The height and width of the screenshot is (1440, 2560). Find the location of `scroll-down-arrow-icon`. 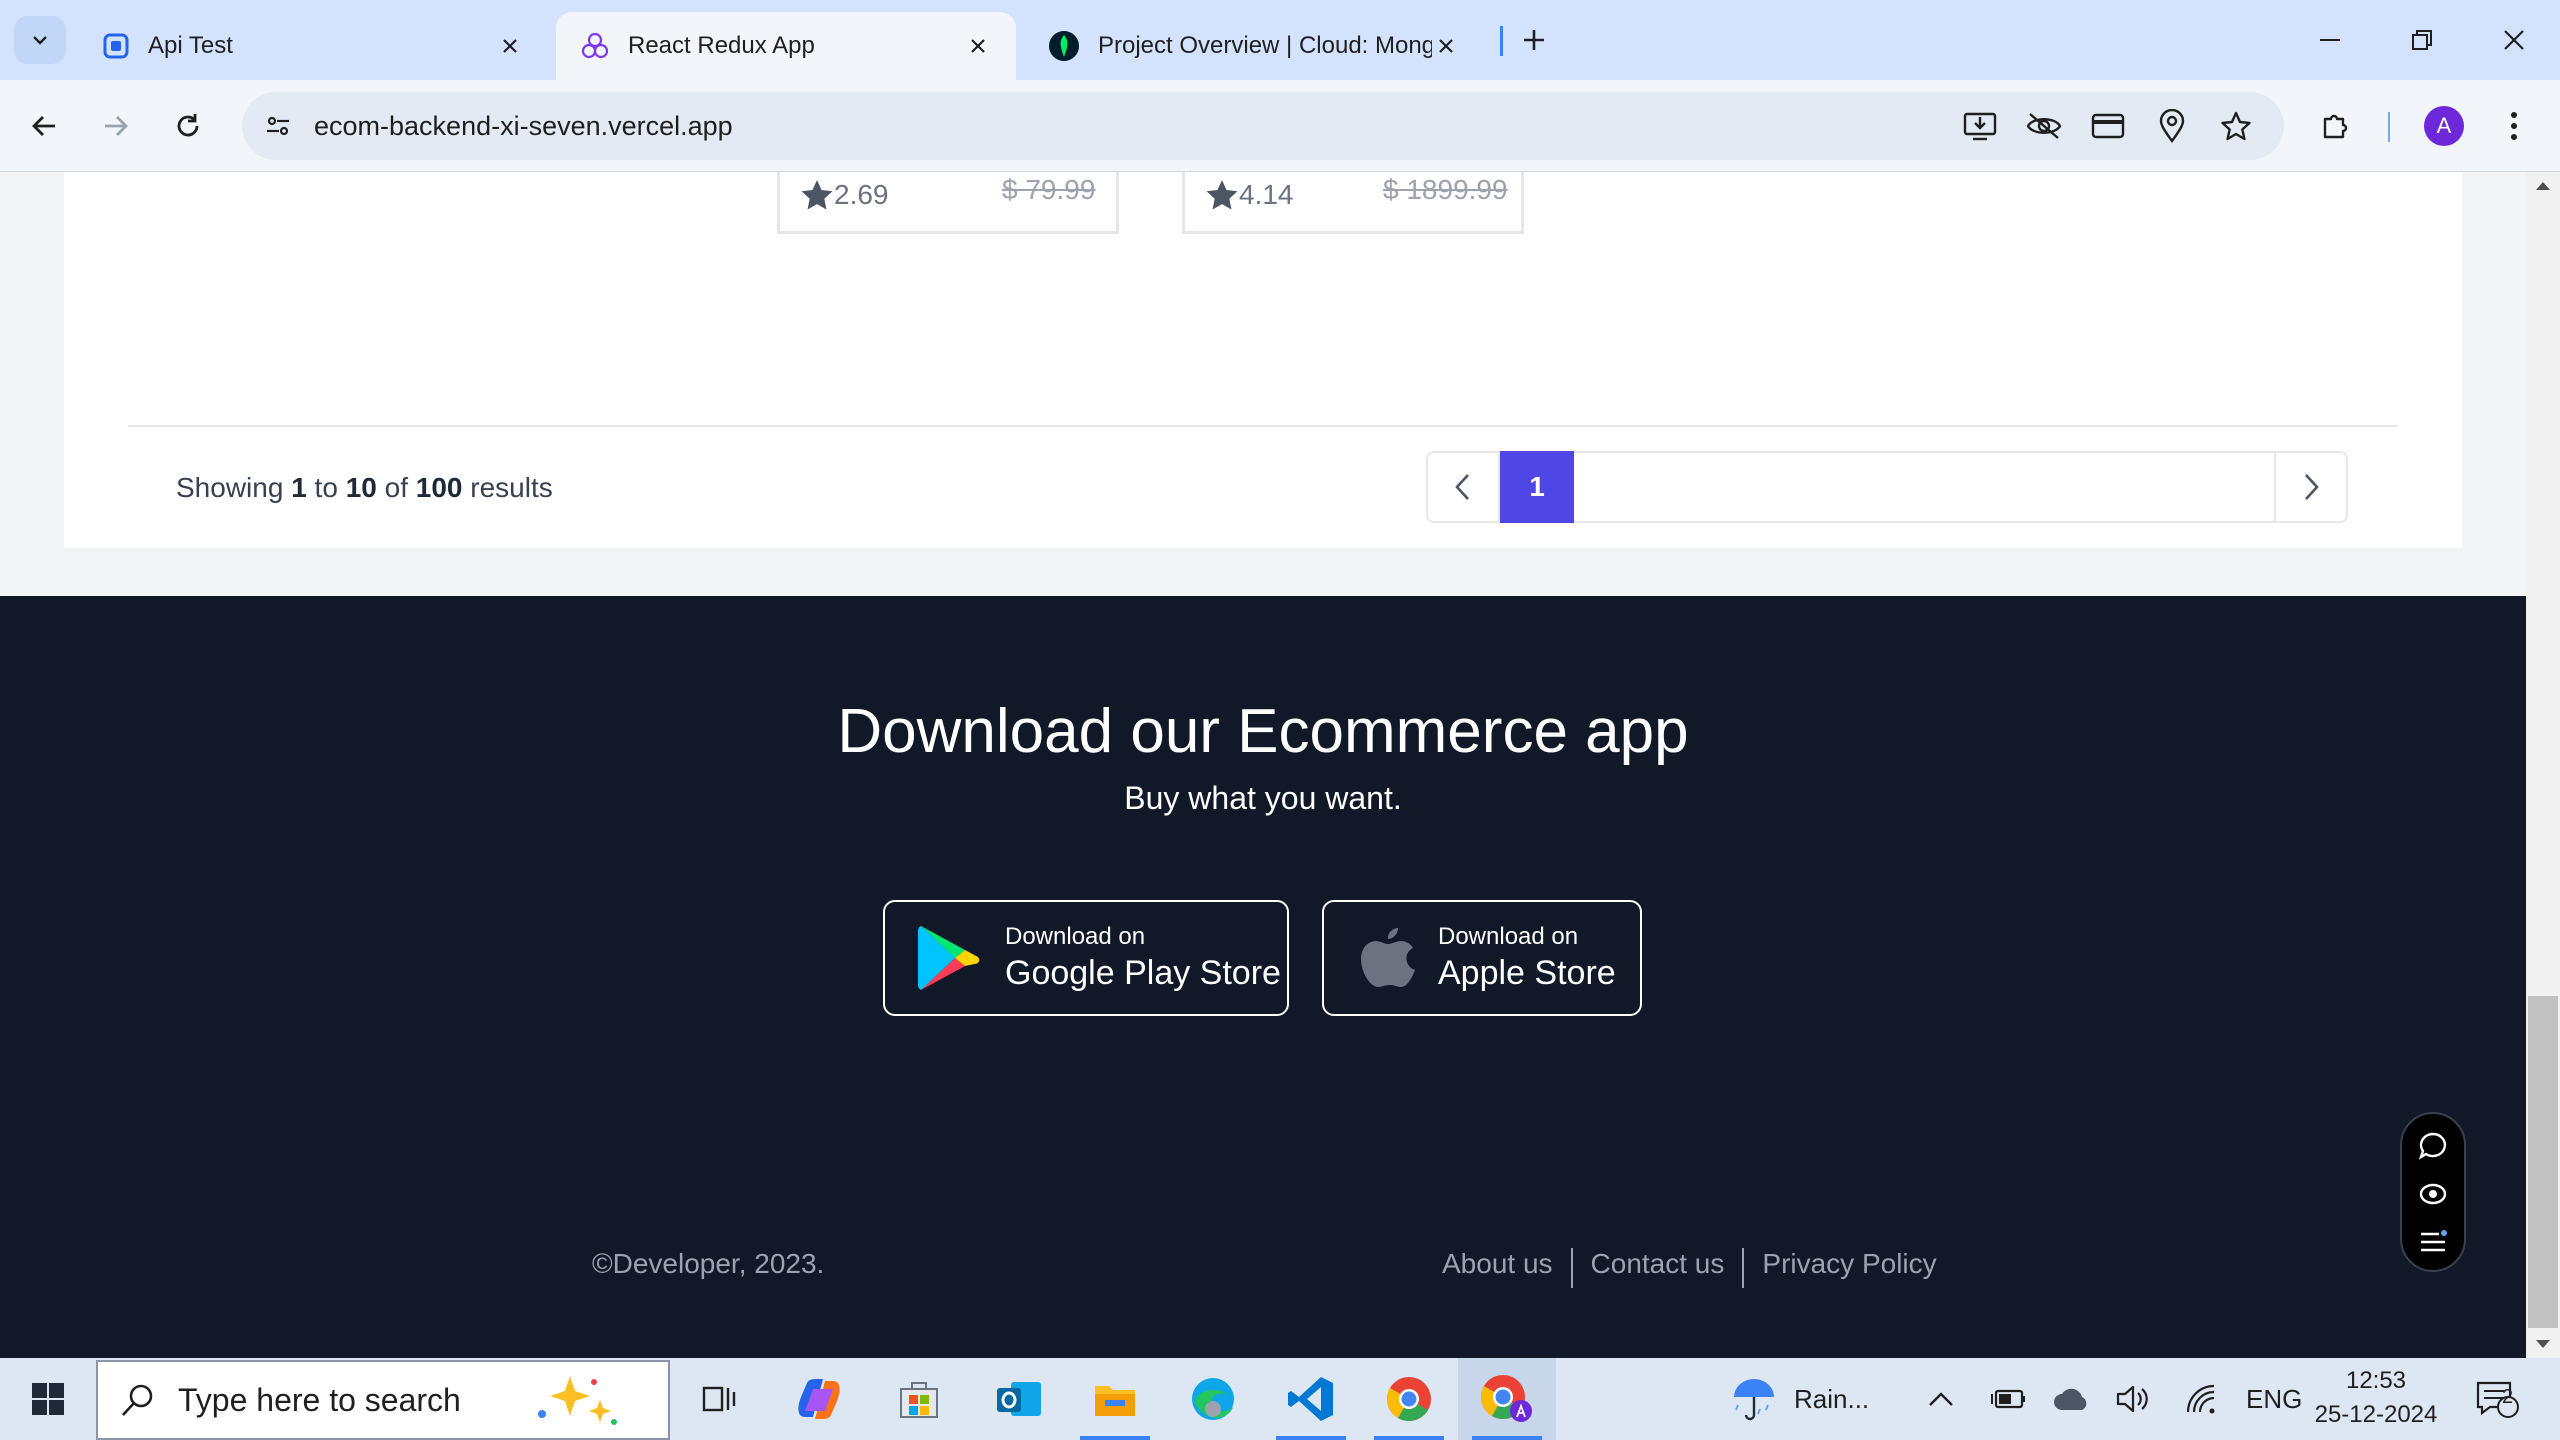

scroll-down-arrow-icon is located at coordinates (2543, 1345).